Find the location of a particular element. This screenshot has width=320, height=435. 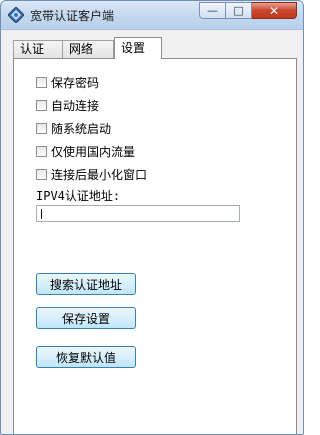

save-settings-button: 保存设置 is located at coordinates (86, 318).